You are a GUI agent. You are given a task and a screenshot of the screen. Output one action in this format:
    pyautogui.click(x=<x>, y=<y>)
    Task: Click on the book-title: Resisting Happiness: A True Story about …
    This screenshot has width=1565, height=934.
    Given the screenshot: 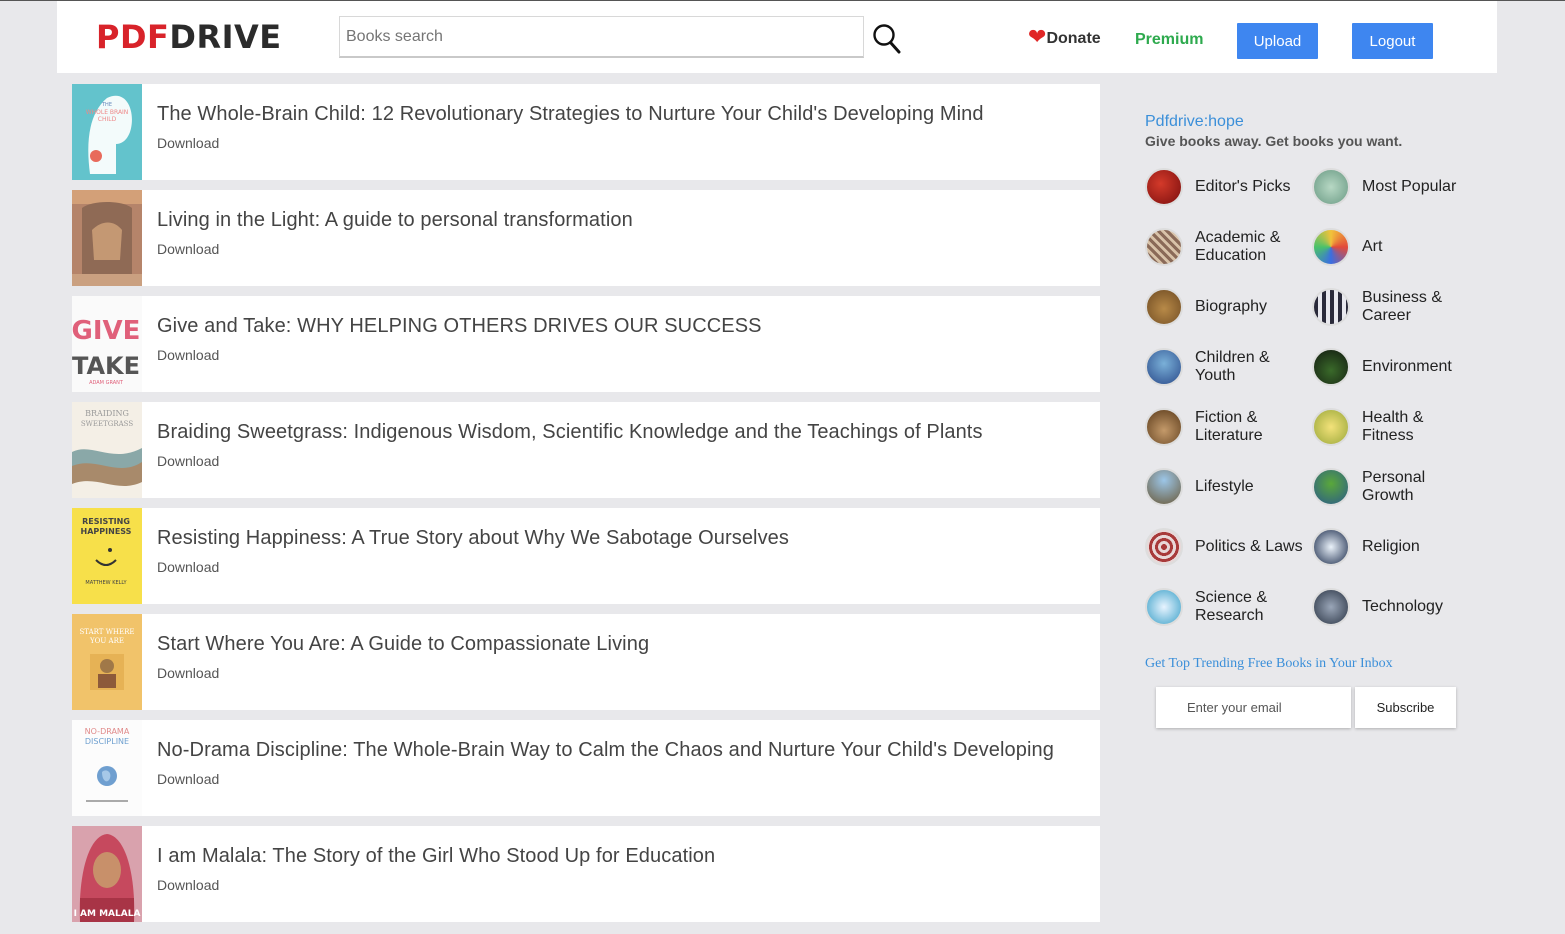 What is the action you would take?
    pyautogui.click(x=473, y=538)
    